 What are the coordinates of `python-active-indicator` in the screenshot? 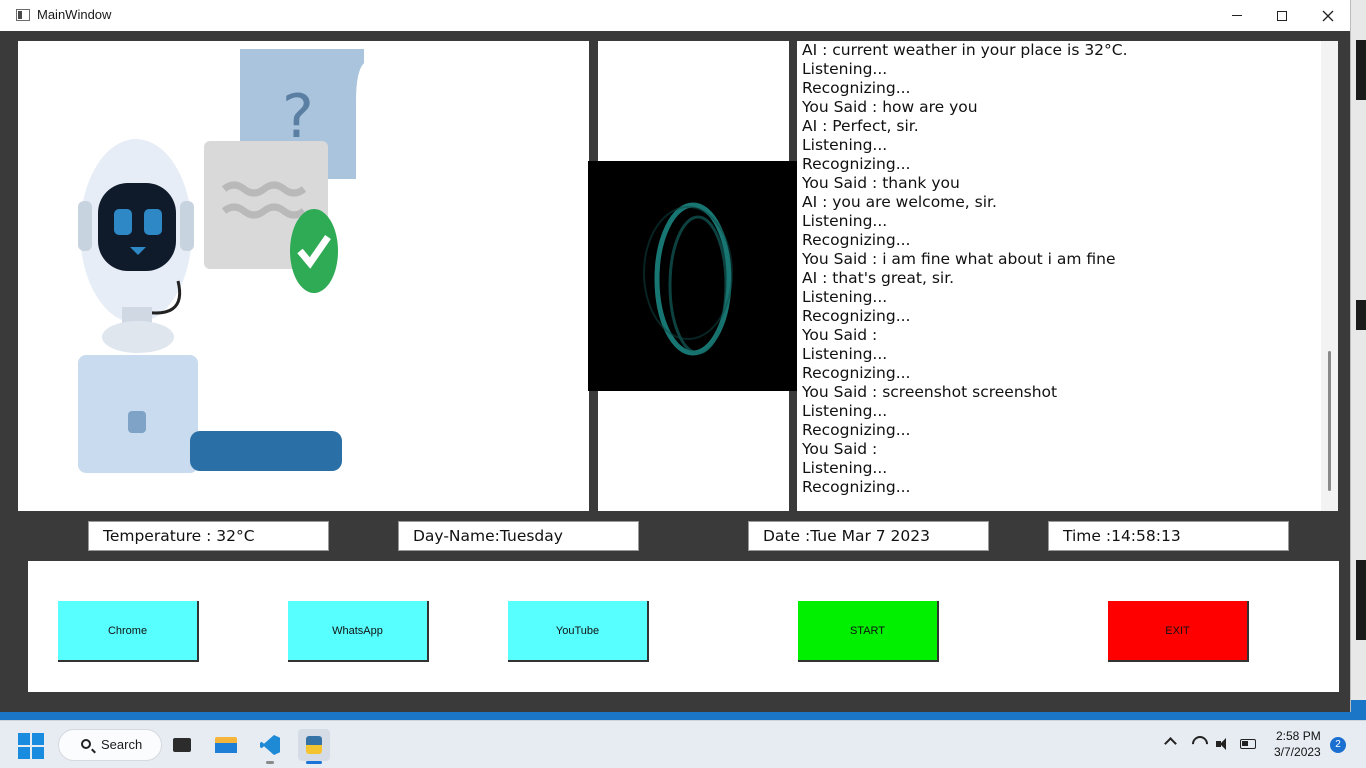 It's located at (314, 762).